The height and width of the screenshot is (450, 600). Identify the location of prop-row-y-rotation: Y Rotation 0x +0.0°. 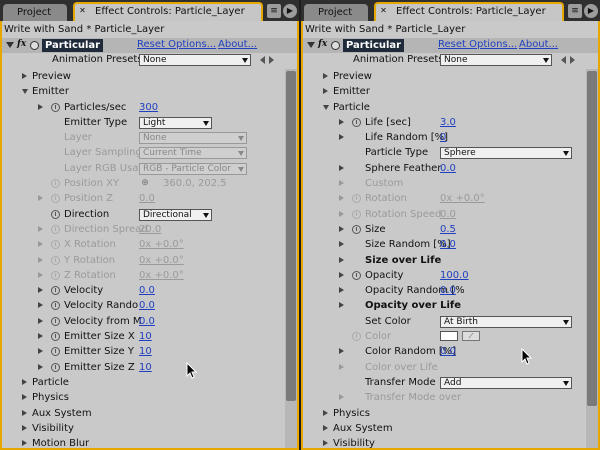
(149, 260).